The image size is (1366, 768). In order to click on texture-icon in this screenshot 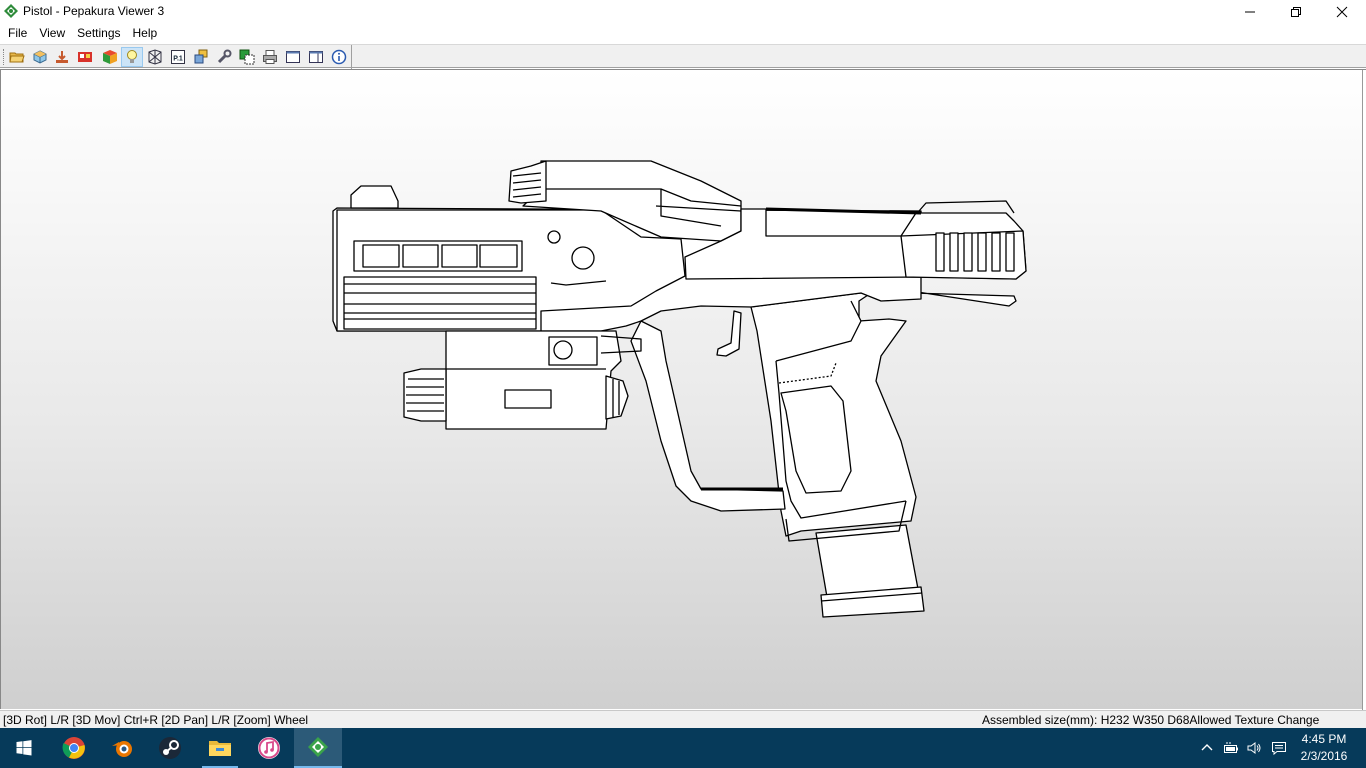, I will do `click(85, 57)`.